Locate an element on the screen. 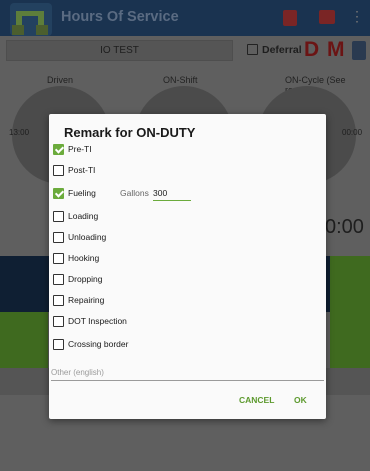 Image resolution: width=370 pixels, height=471 pixels. other-remark-input: Other (english) is located at coordinates (187, 373).